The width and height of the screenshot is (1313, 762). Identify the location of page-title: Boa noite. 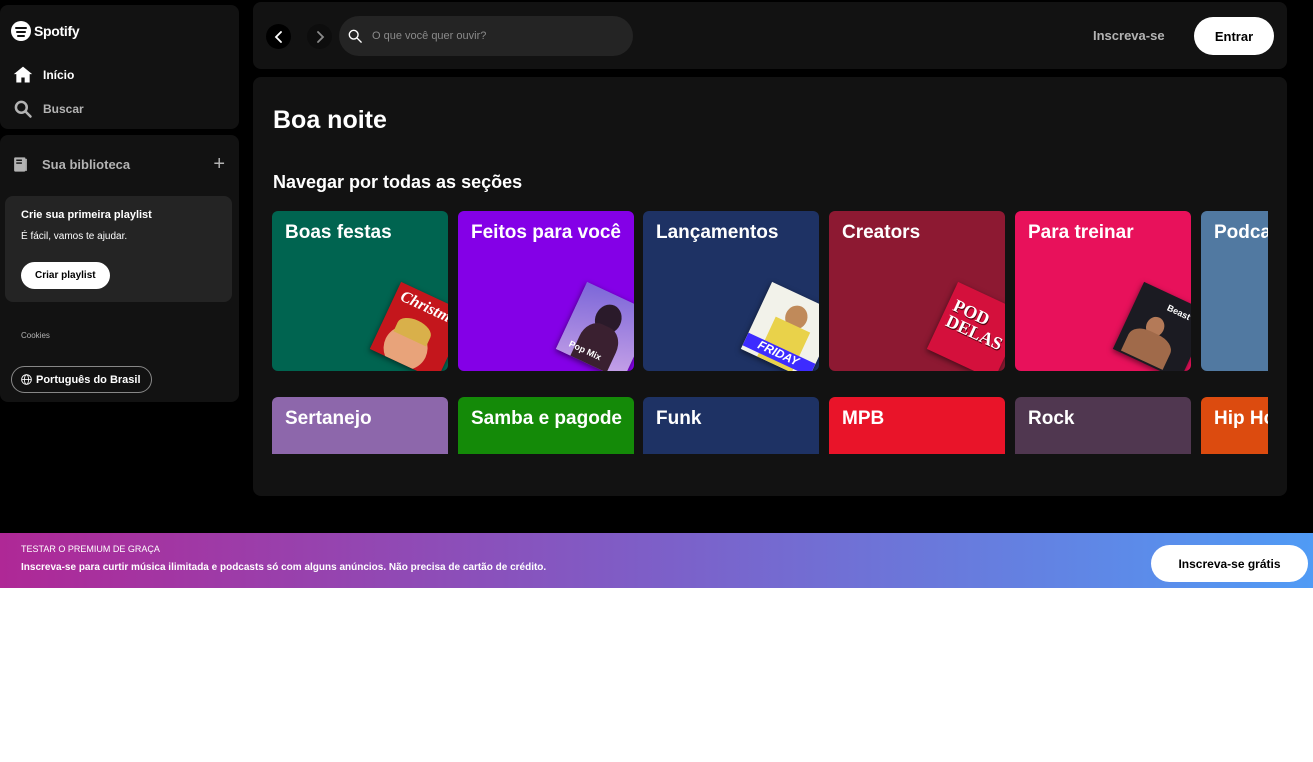
(330, 120).